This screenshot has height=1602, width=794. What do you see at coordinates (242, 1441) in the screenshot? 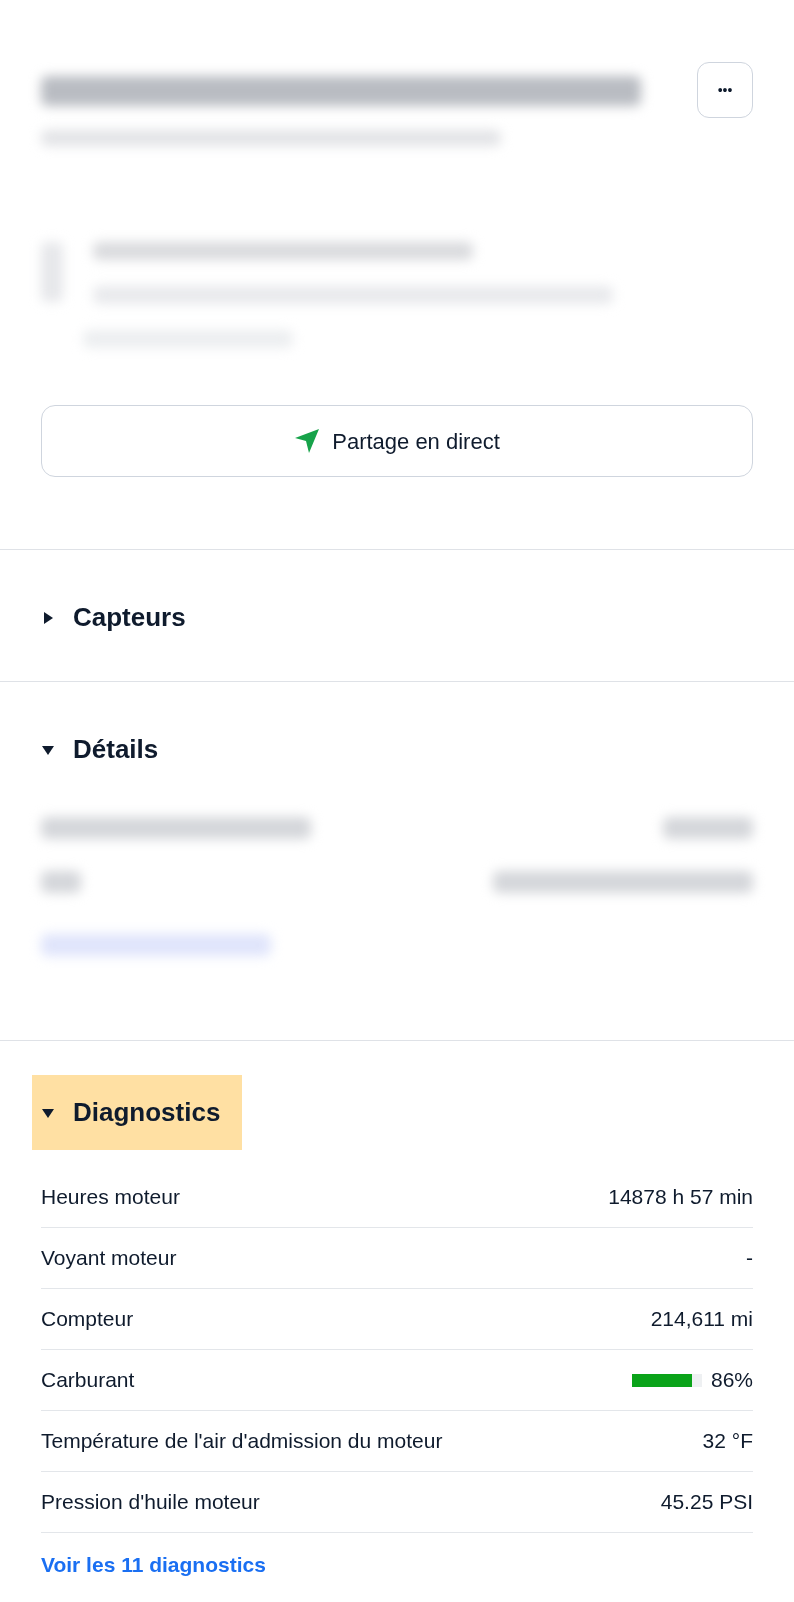
I see `diagnostic-label: Température de l'air d'admission du moteur` at bounding box center [242, 1441].